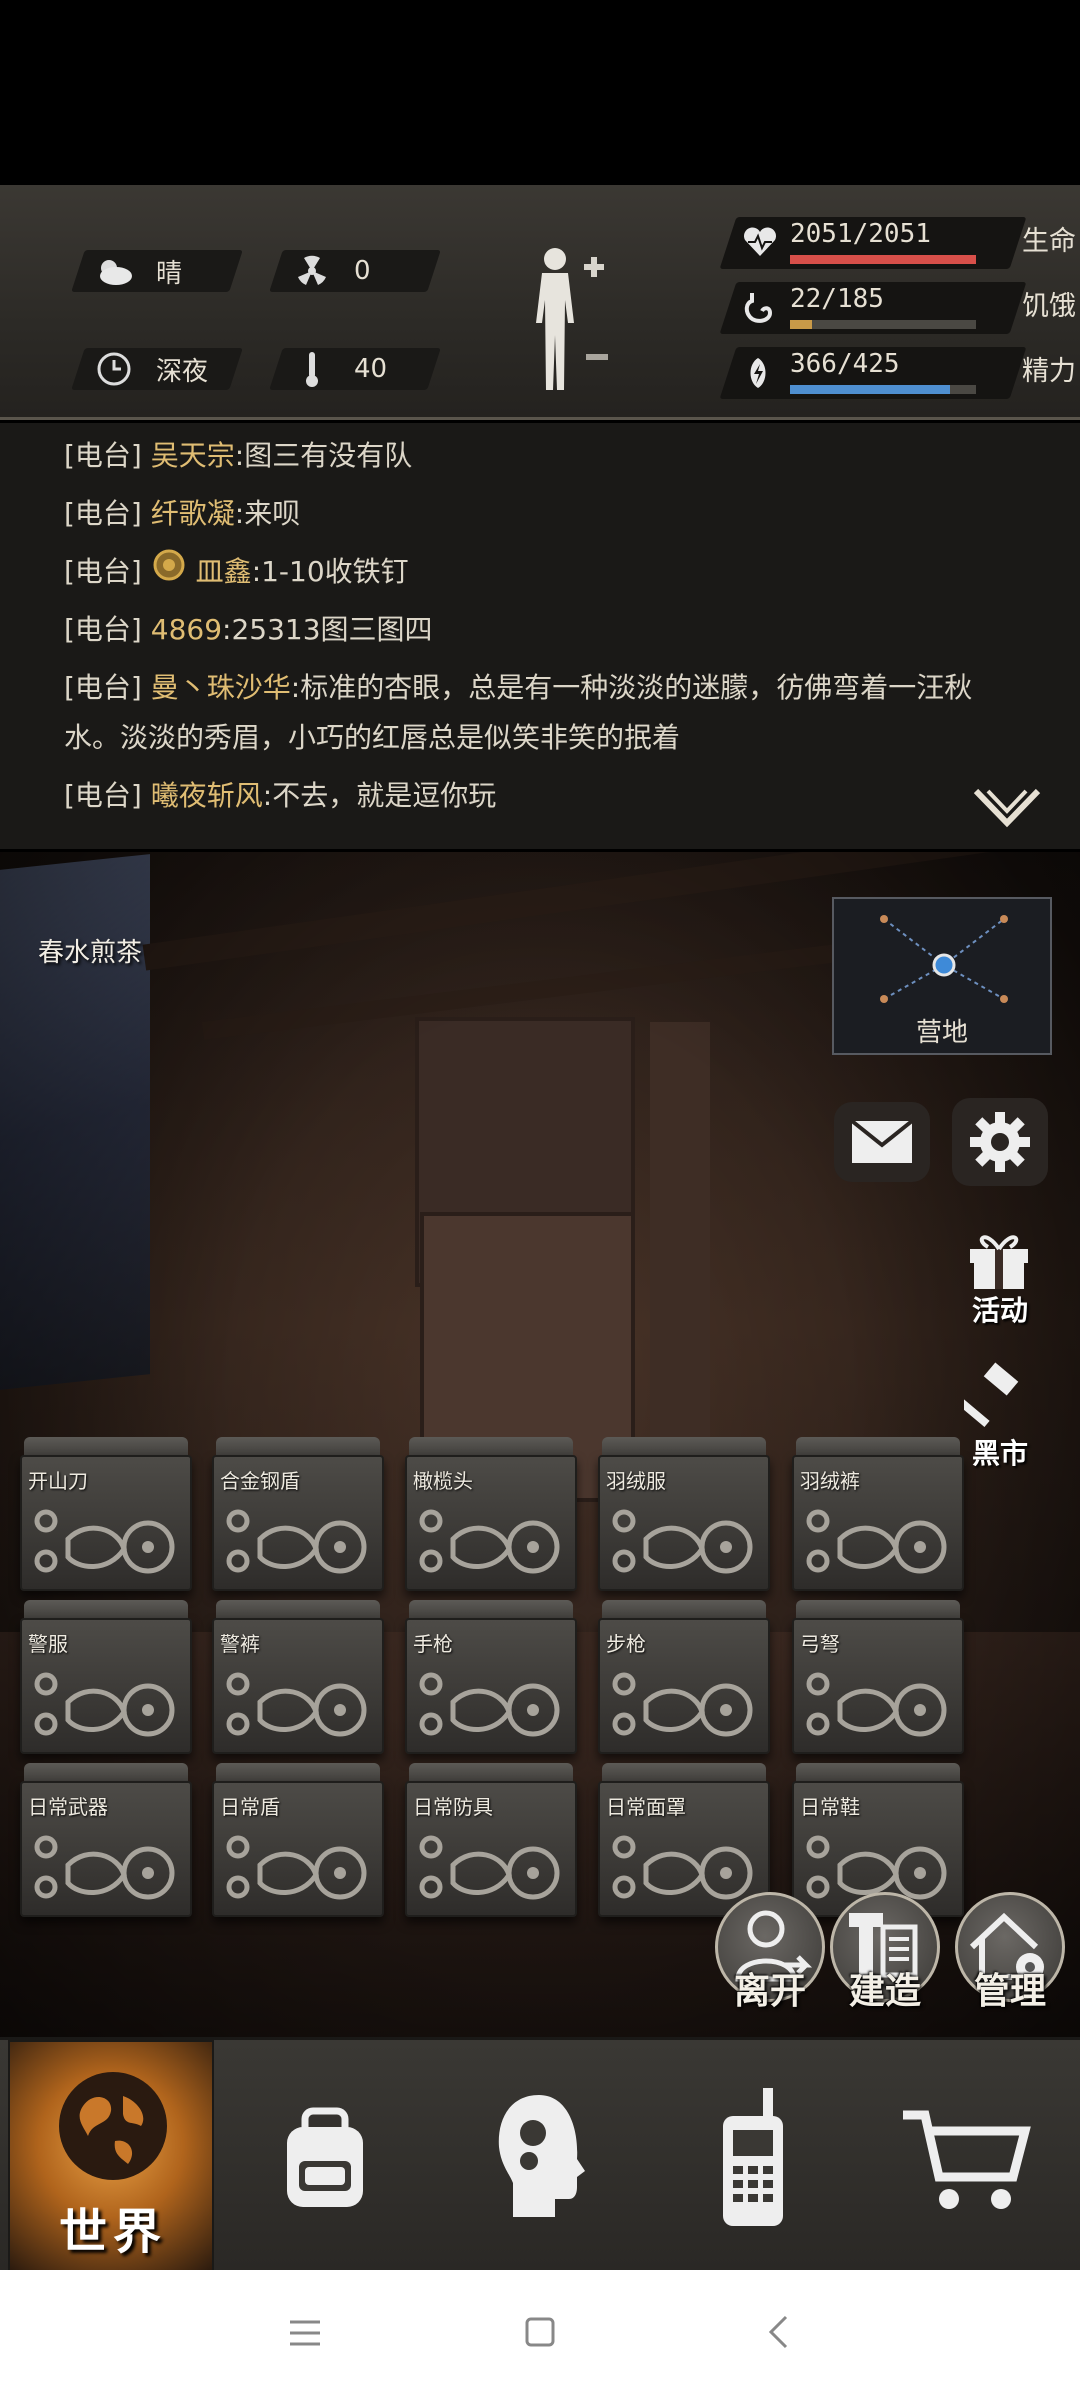  Describe the element at coordinates (684, 1677) in the screenshot. I see `storage-crate: 步枪` at that location.